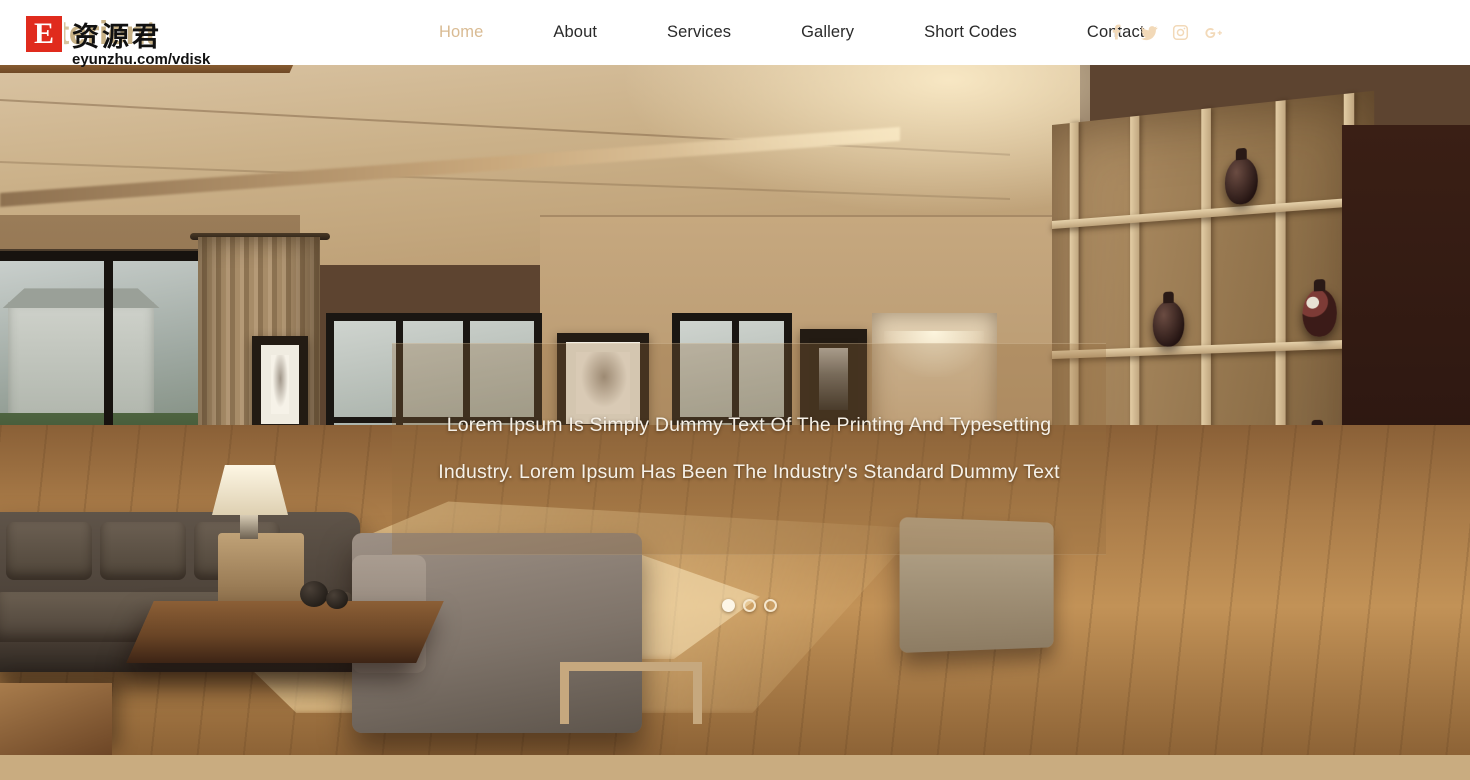  What do you see at coordinates (855, 140) in the screenshot?
I see `ceiling-glow` at bounding box center [855, 140].